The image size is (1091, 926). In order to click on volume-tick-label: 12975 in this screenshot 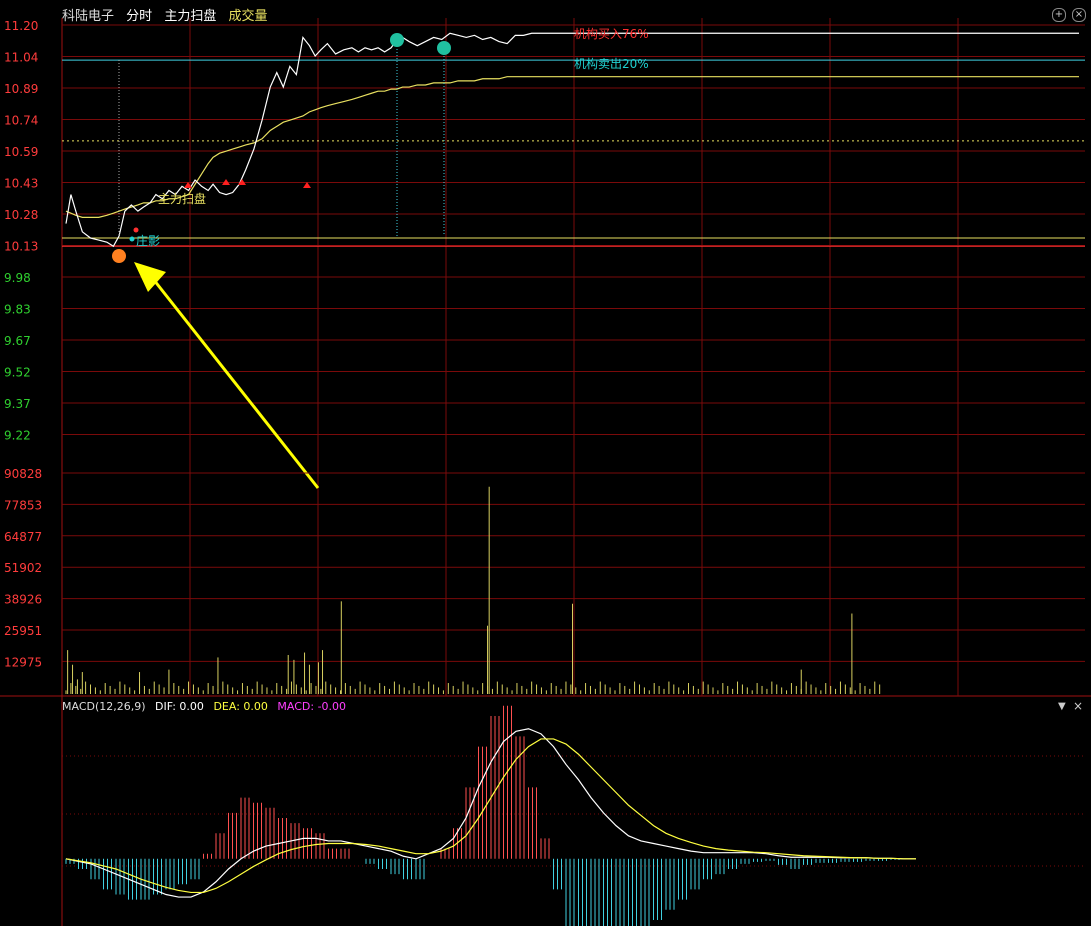, I will do `click(23, 662)`.